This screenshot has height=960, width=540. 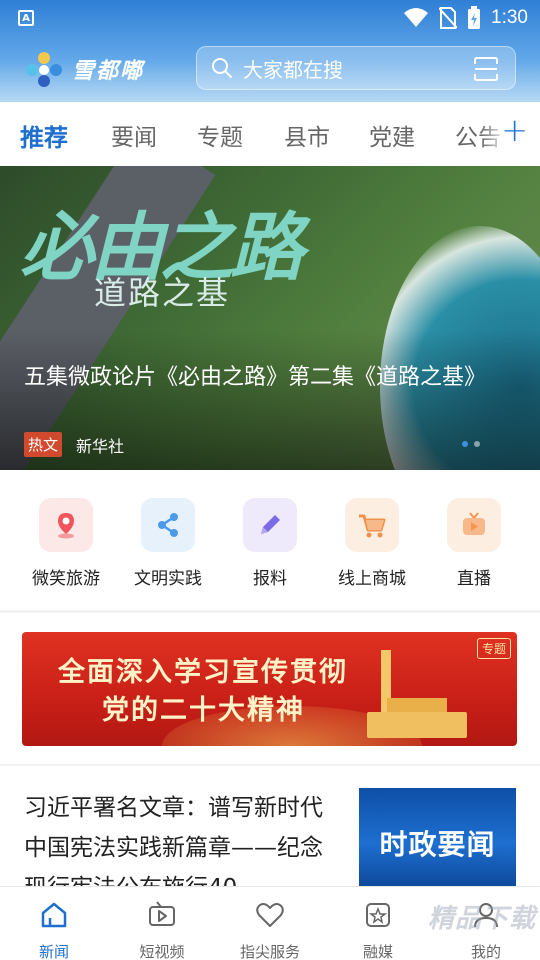 I want to click on live-tv-icon, so click(x=474, y=525).